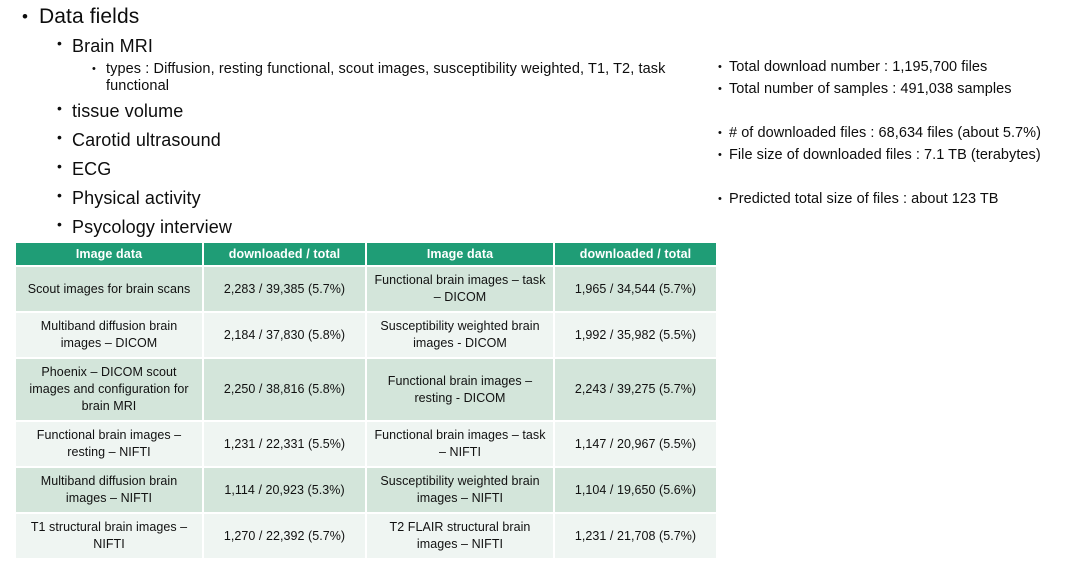  I want to click on outline-item-level-2: • Brain MRI, so click(384, 46).